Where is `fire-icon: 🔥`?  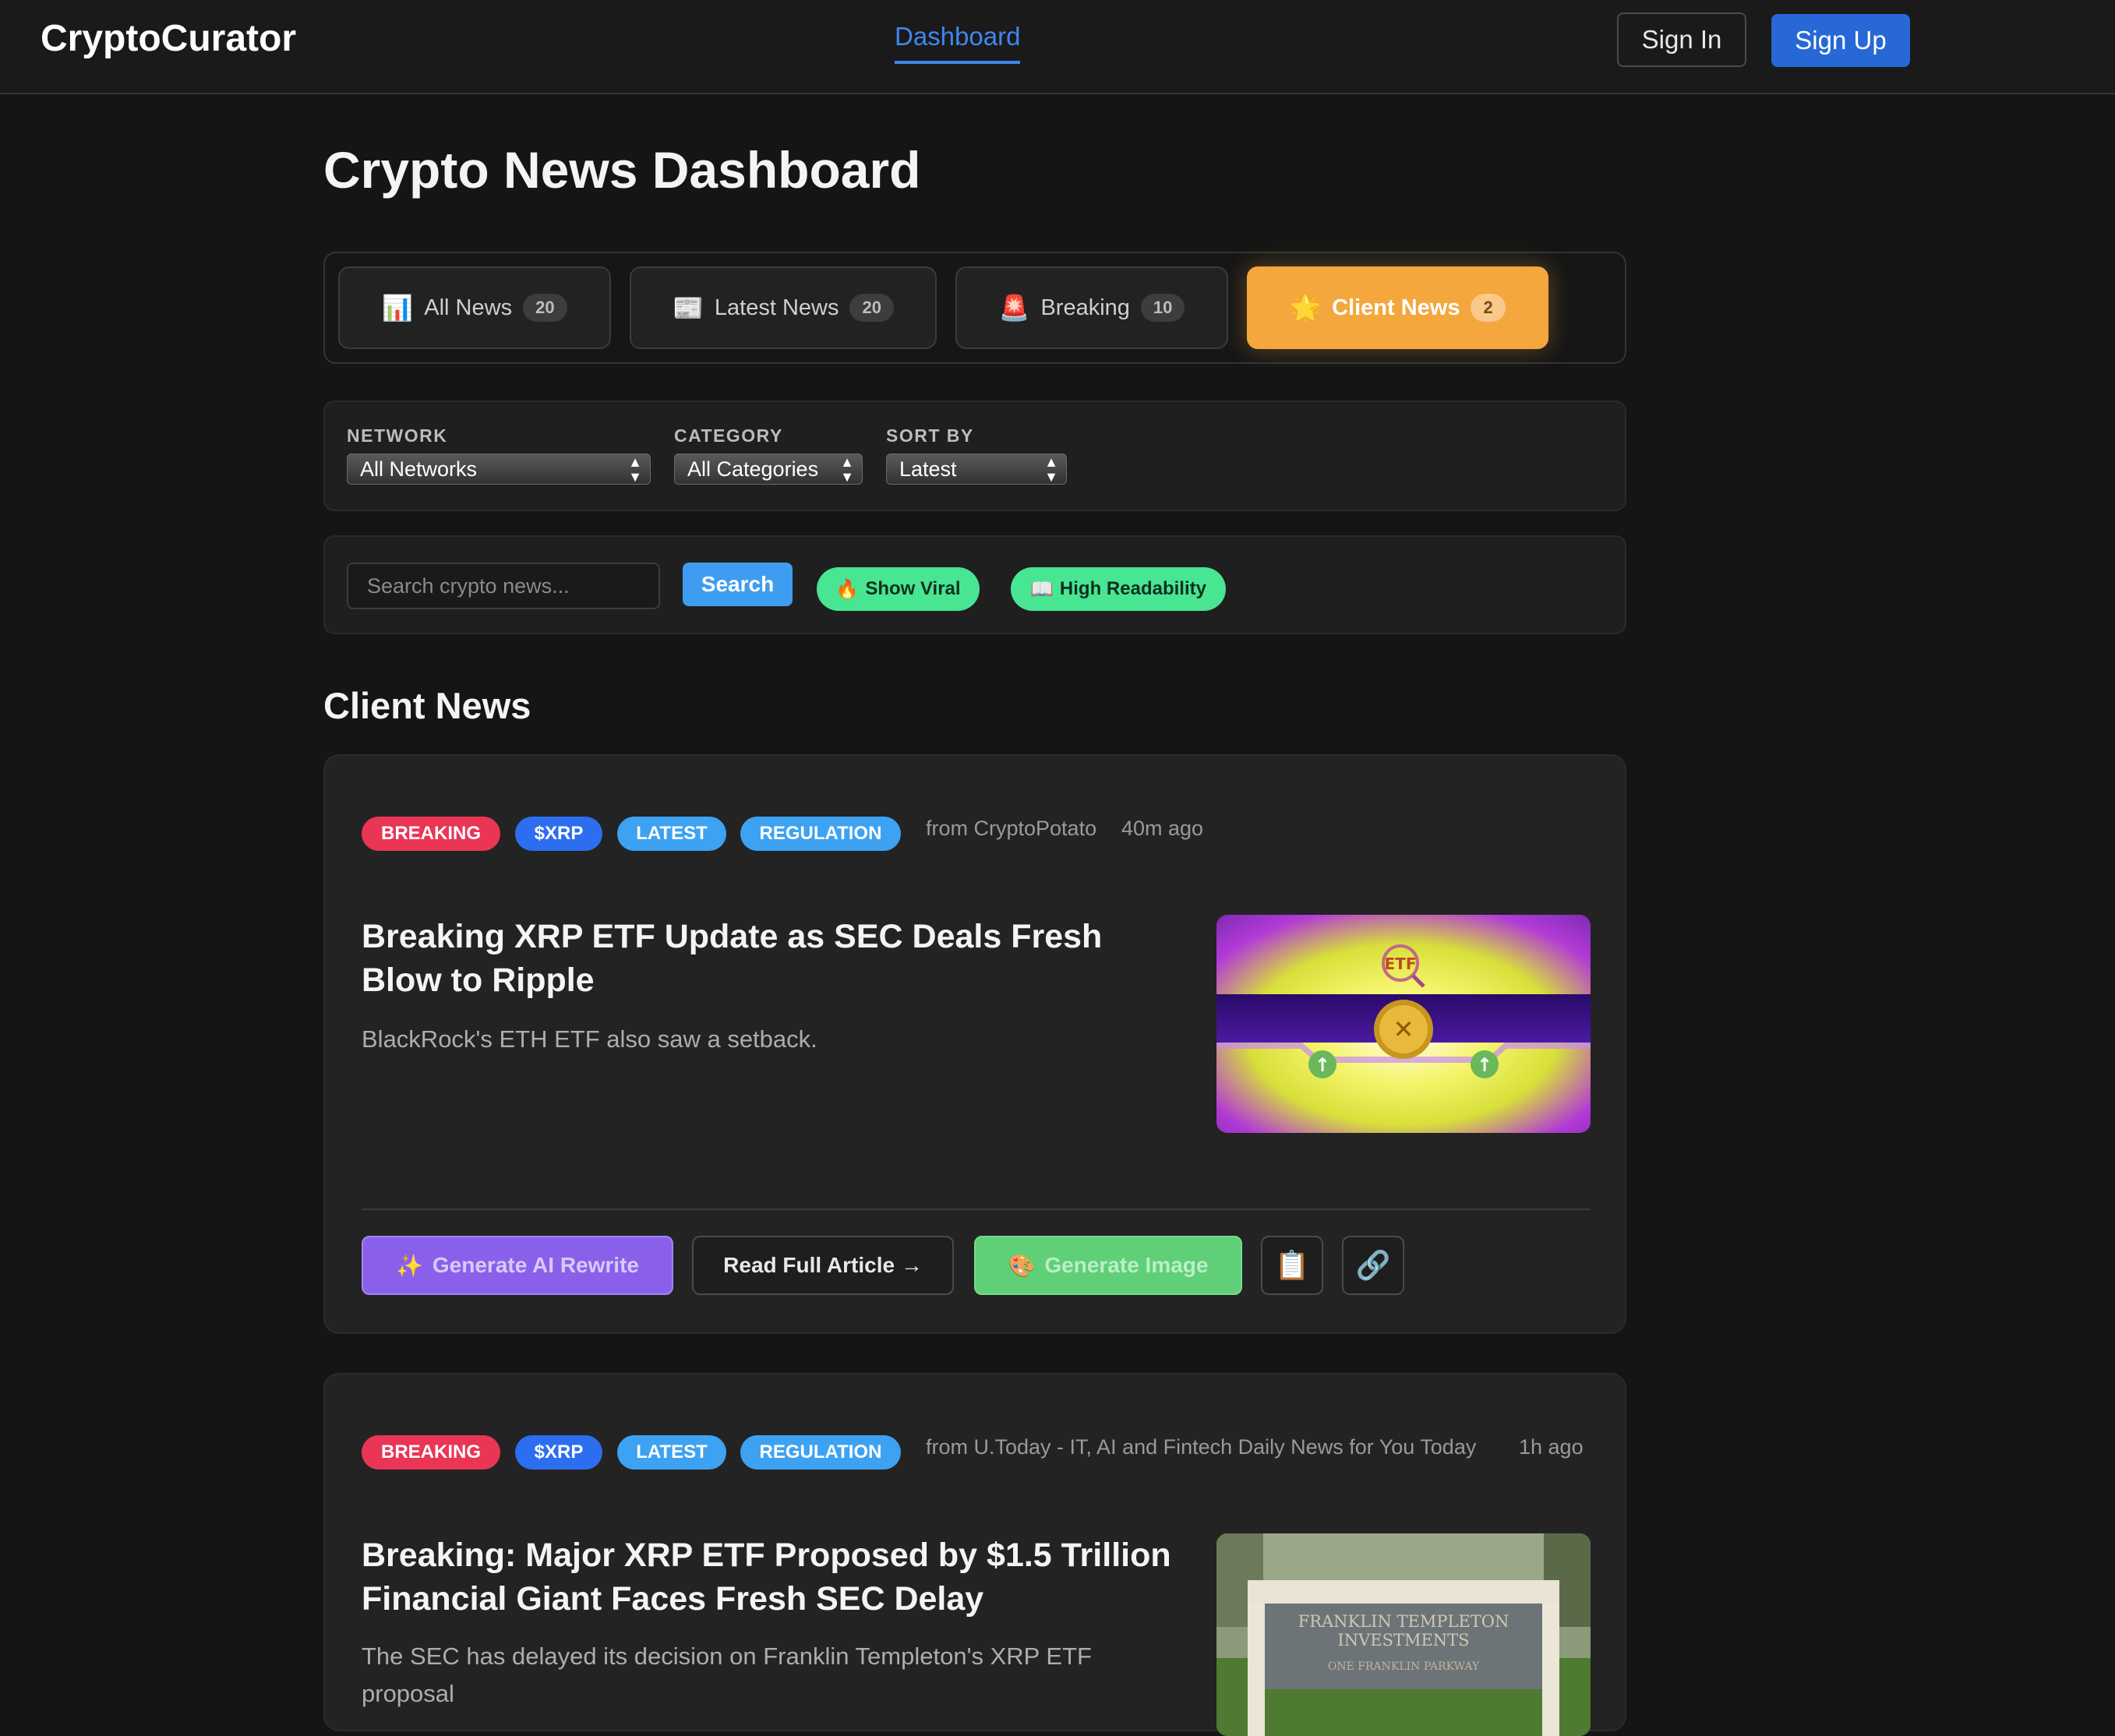 fire-icon: 🔥 is located at coordinates (847, 589).